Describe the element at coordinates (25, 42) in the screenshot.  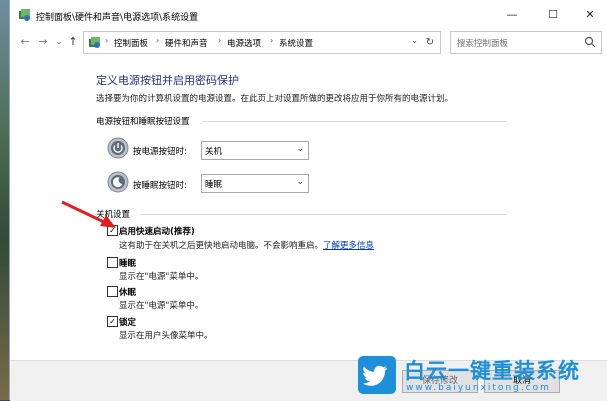
I see `back-arrow-icon: ←` at that location.